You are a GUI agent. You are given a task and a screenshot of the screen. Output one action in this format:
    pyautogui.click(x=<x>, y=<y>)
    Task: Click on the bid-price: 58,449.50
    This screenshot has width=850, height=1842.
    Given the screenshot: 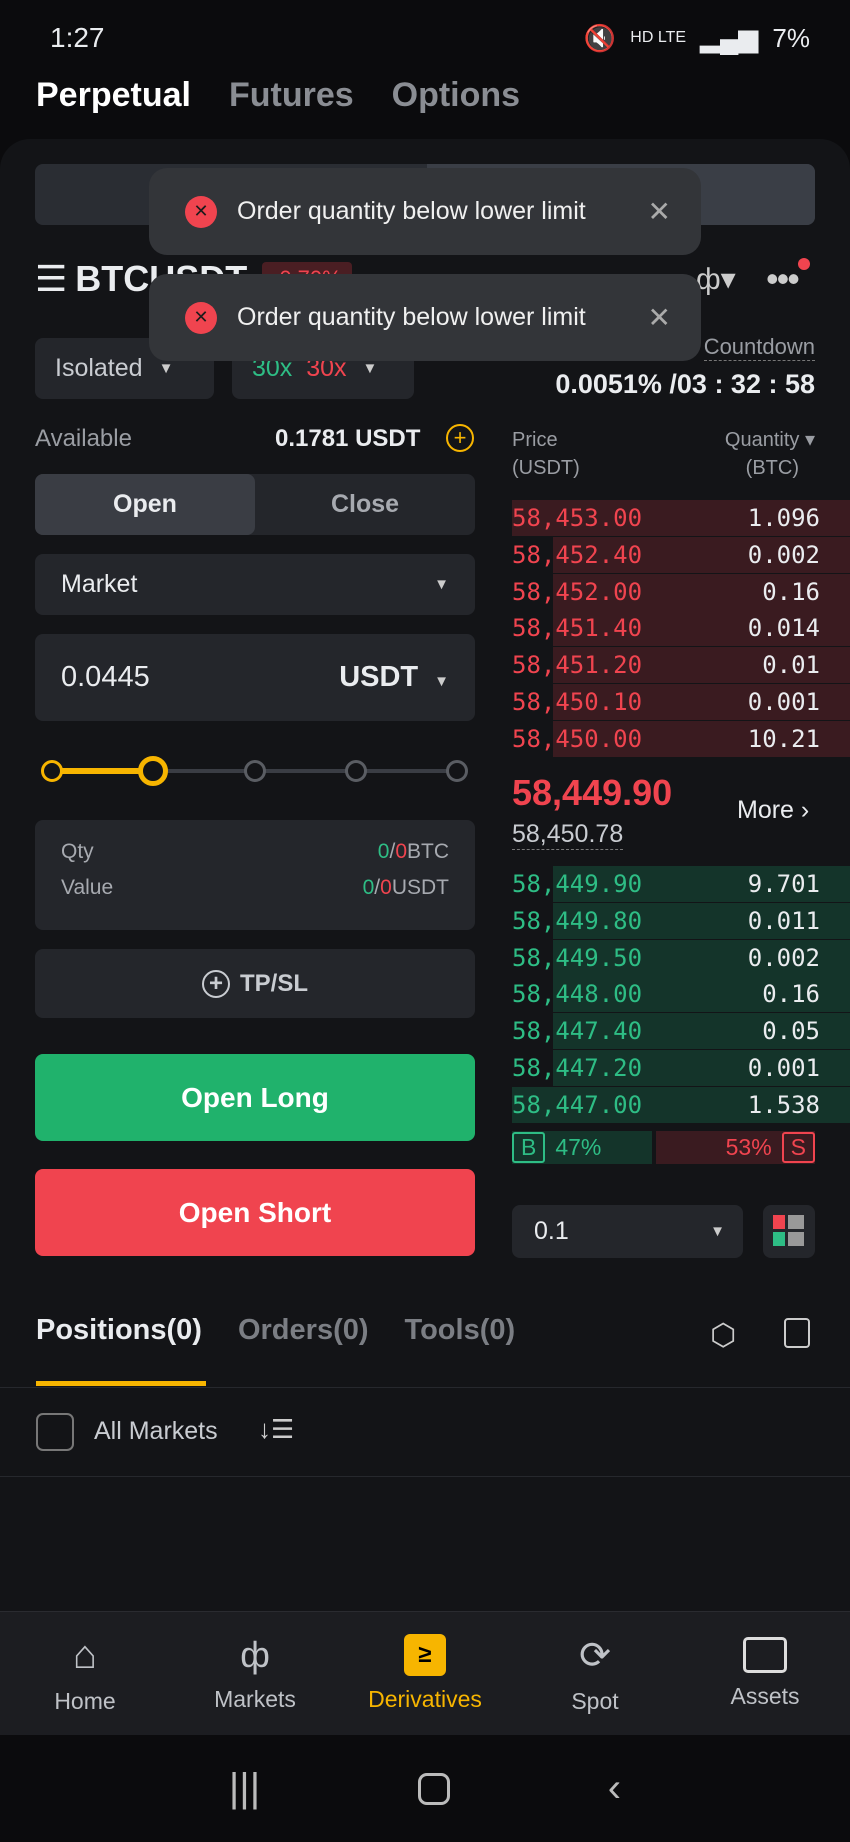 What is the action you would take?
    pyautogui.click(x=577, y=957)
    